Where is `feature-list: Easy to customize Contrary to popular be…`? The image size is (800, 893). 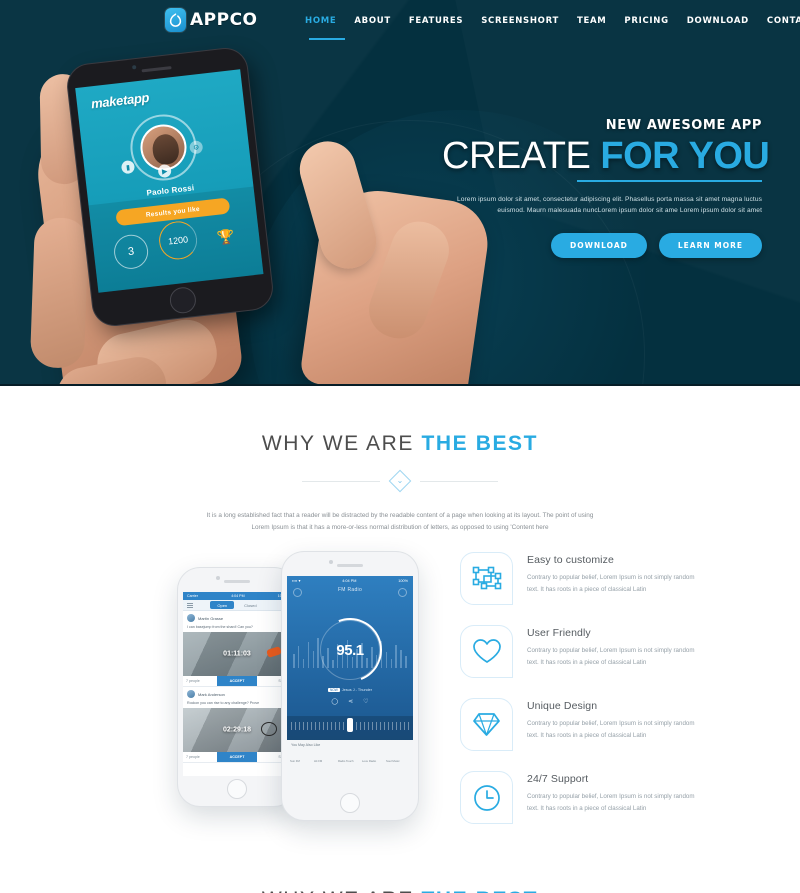 feature-list: Easy to customize Contrary to popular be… is located at coordinates (610, 698).